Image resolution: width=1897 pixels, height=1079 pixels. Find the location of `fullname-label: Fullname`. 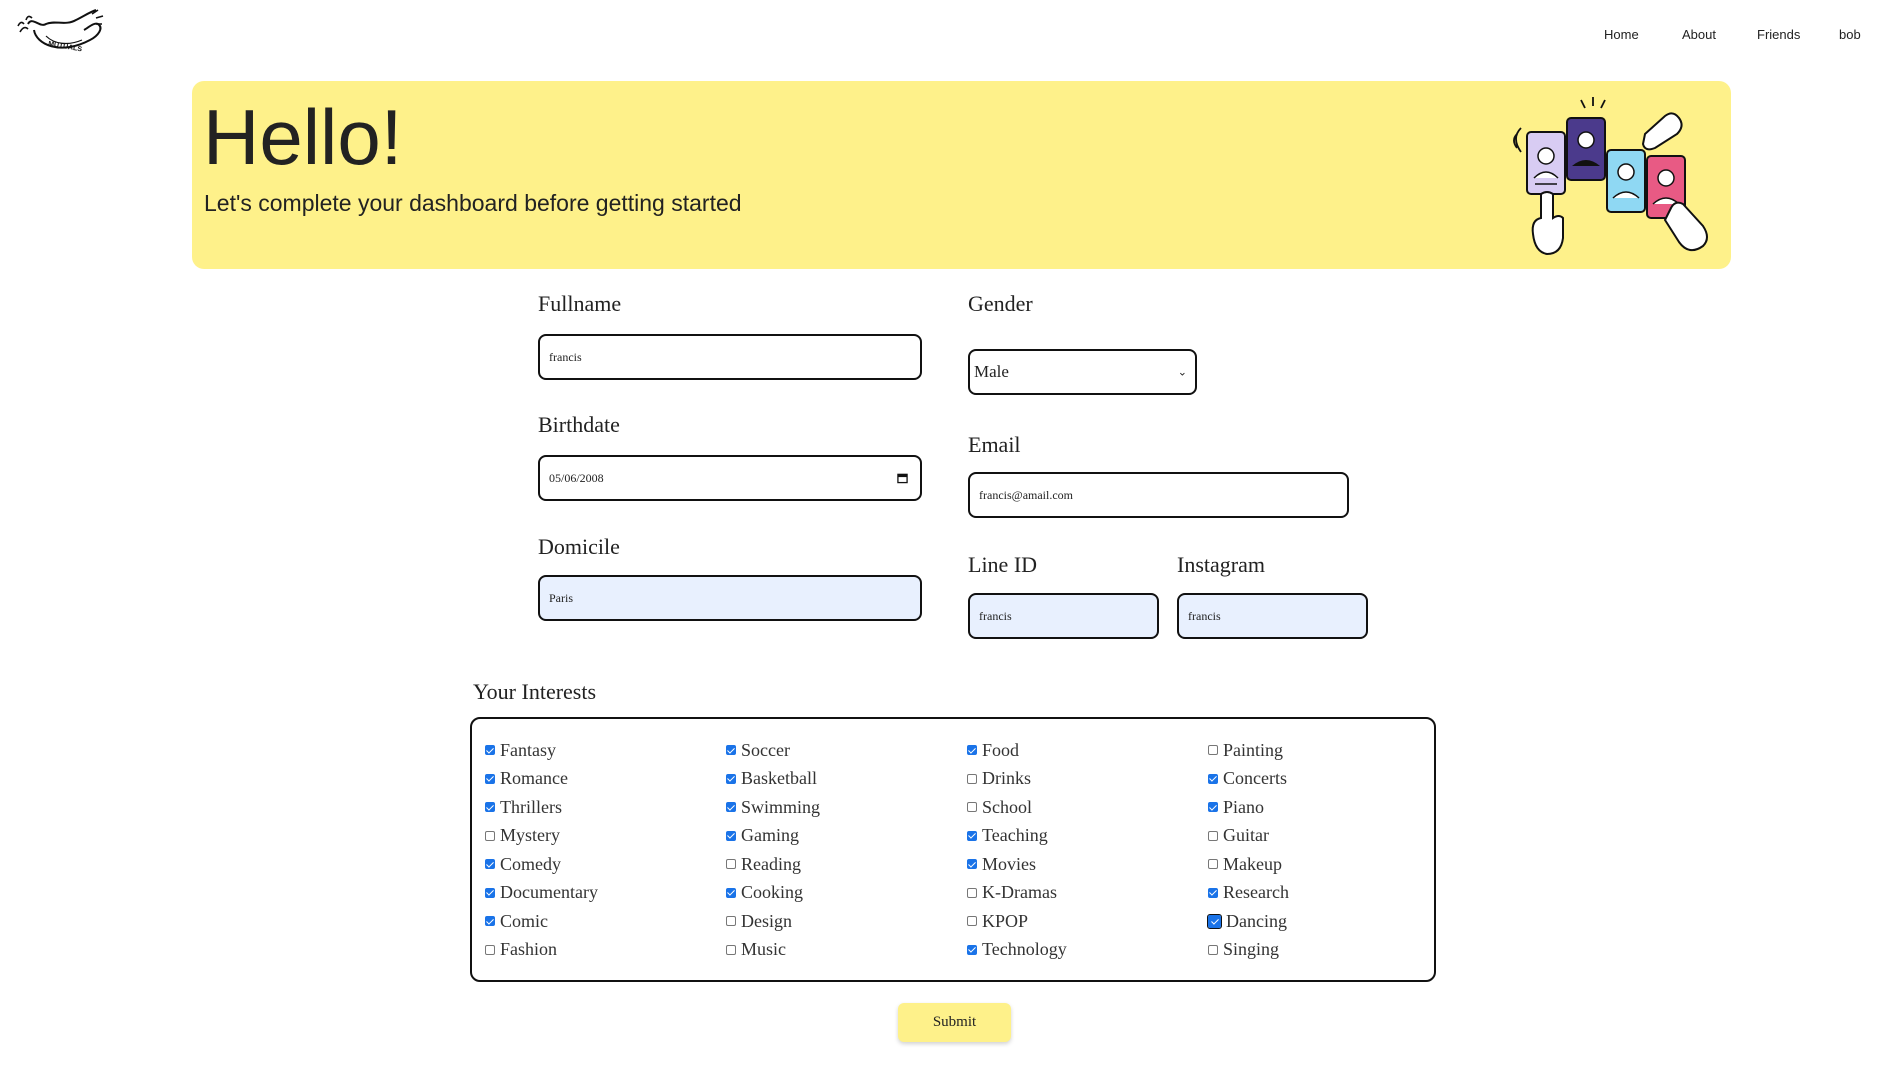

fullname-label: Fullname is located at coordinates (580, 303).